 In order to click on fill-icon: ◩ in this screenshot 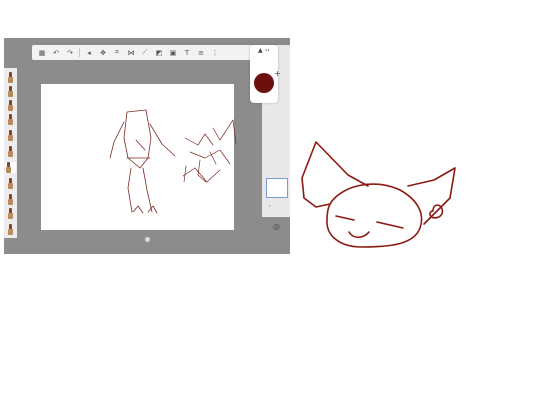, I will do `click(159, 52)`.